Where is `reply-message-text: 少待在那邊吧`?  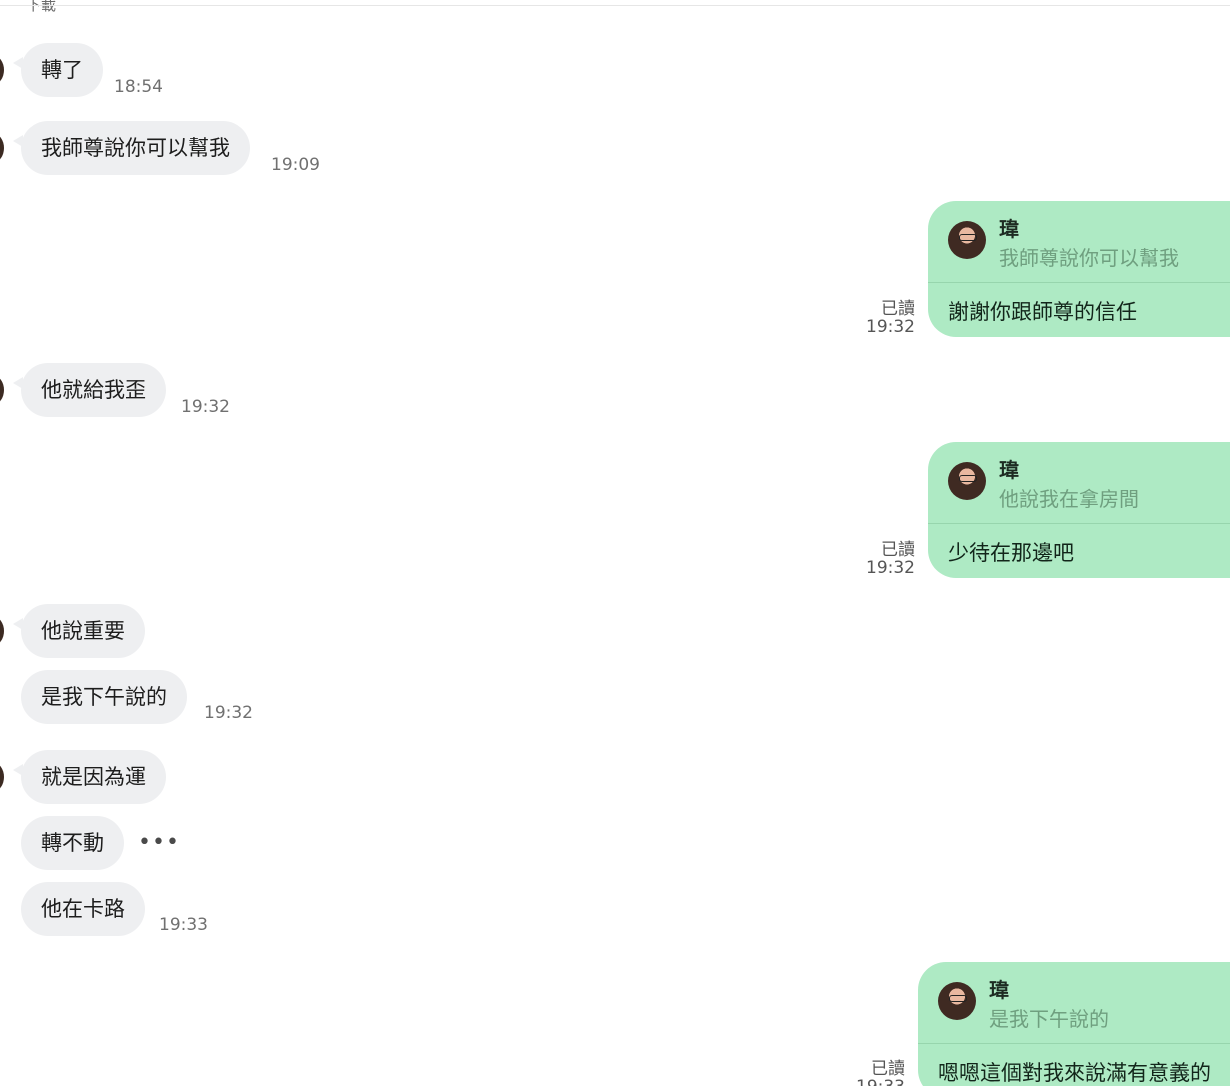 reply-message-text: 少待在那邊吧 is located at coordinates (1011, 553).